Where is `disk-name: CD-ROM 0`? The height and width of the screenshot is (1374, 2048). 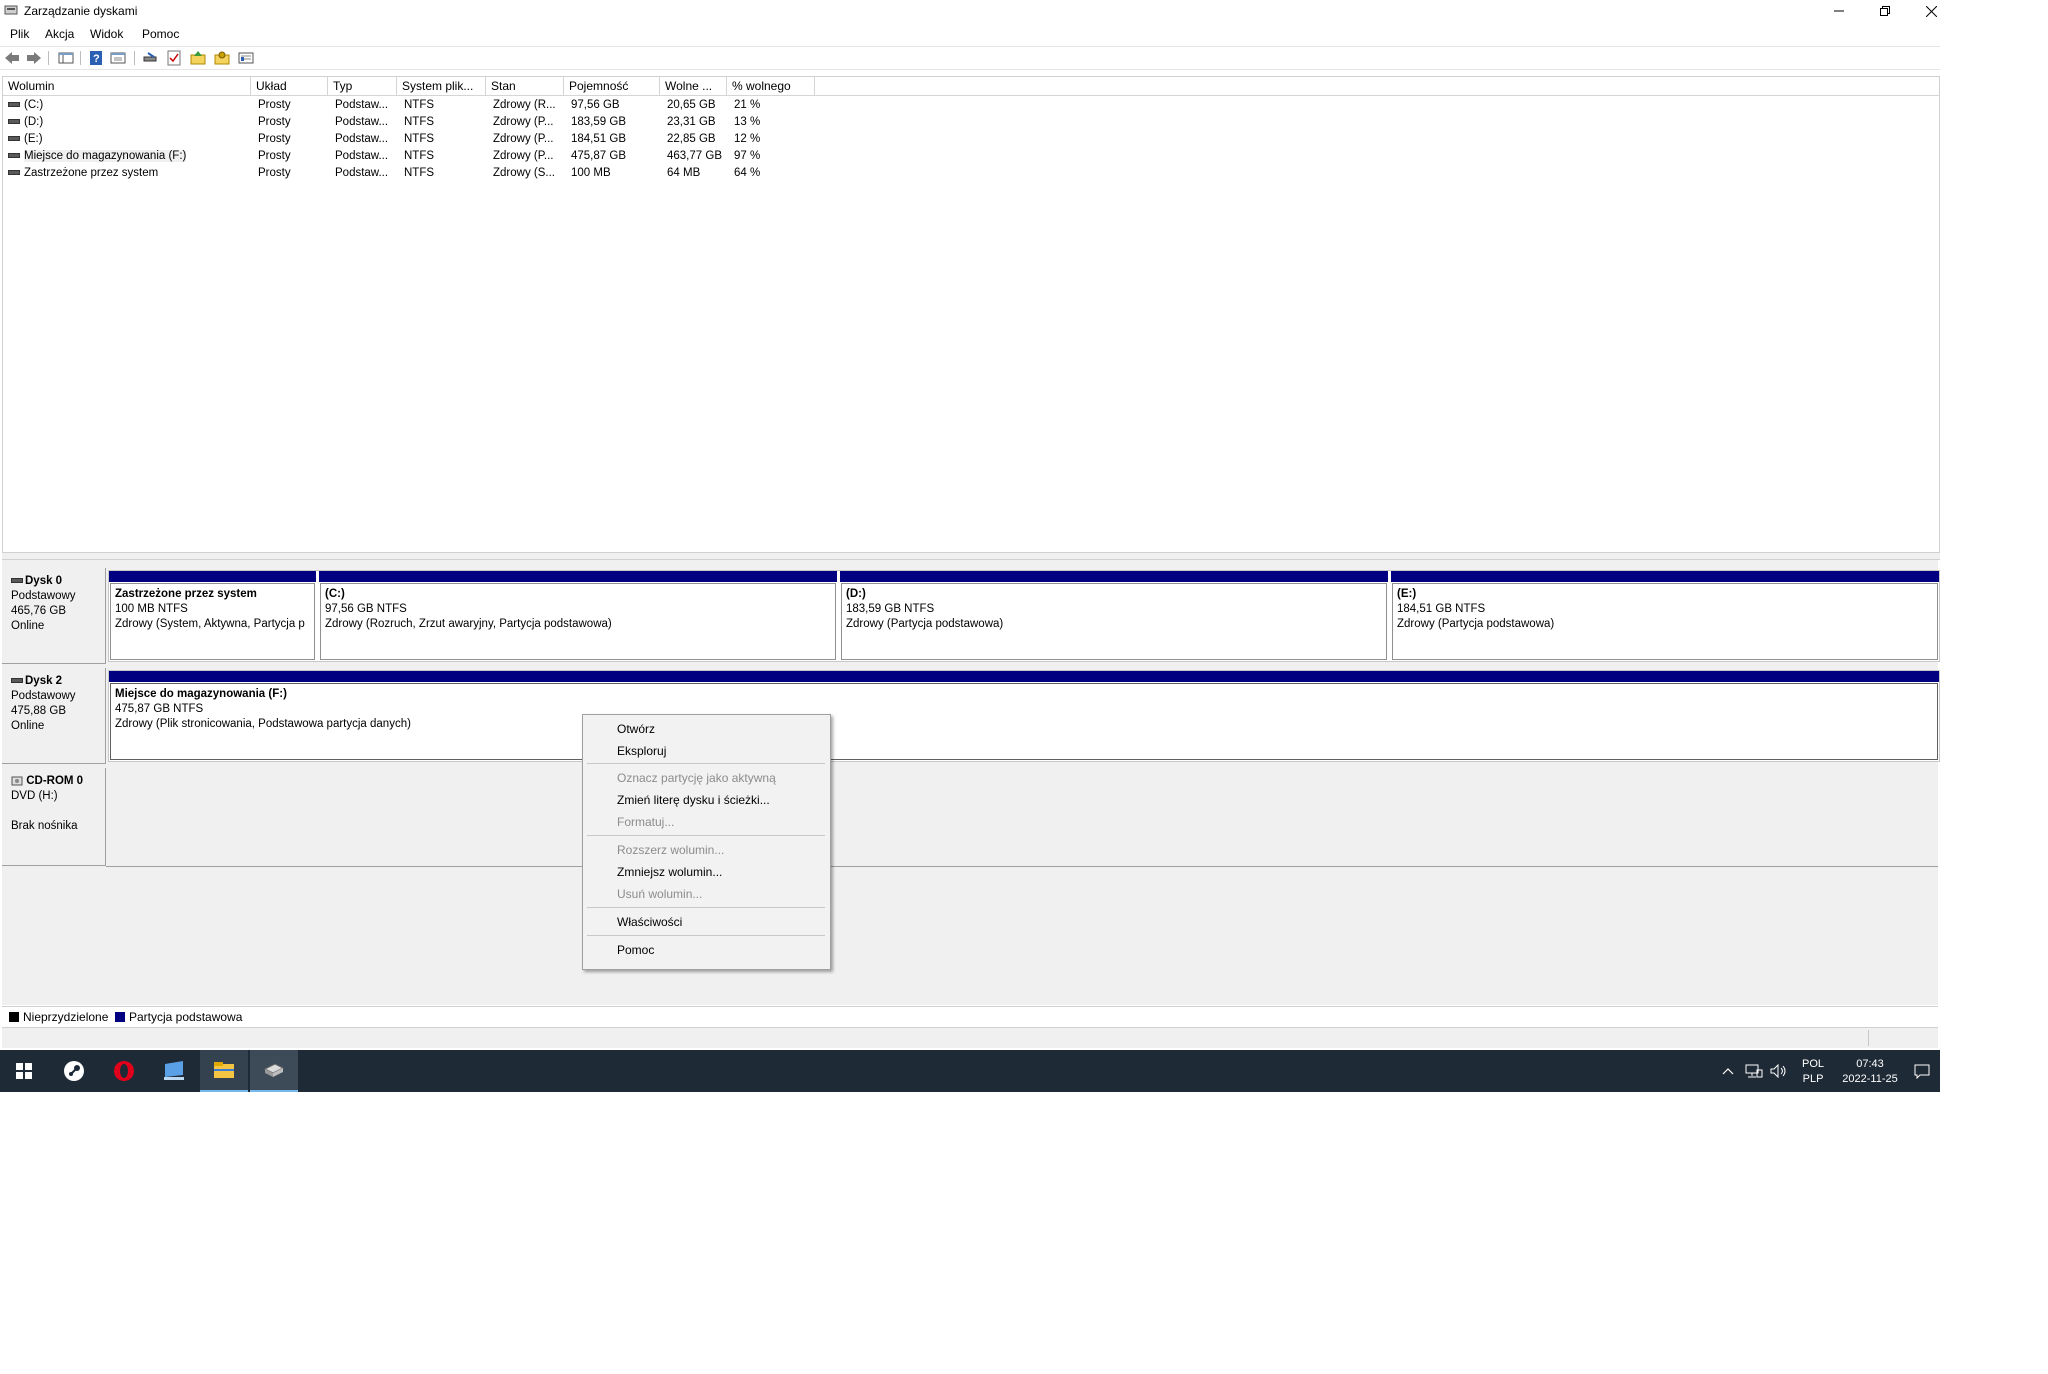
disk-name: CD-ROM 0 is located at coordinates (55, 781).